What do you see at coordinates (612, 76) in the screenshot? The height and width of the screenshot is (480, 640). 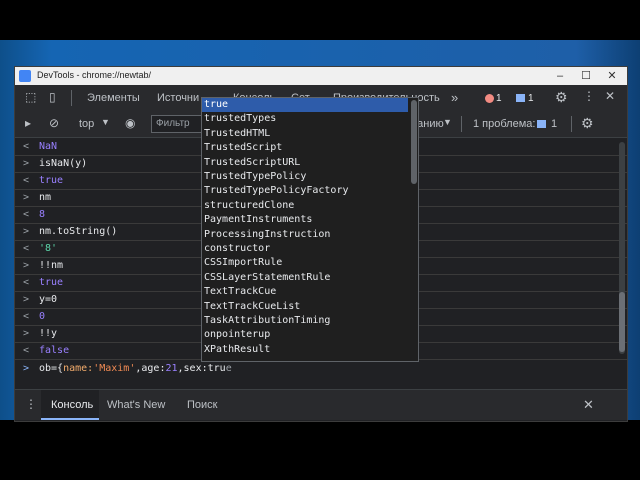 I see `close-window-icon: ✕` at bounding box center [612, 76].